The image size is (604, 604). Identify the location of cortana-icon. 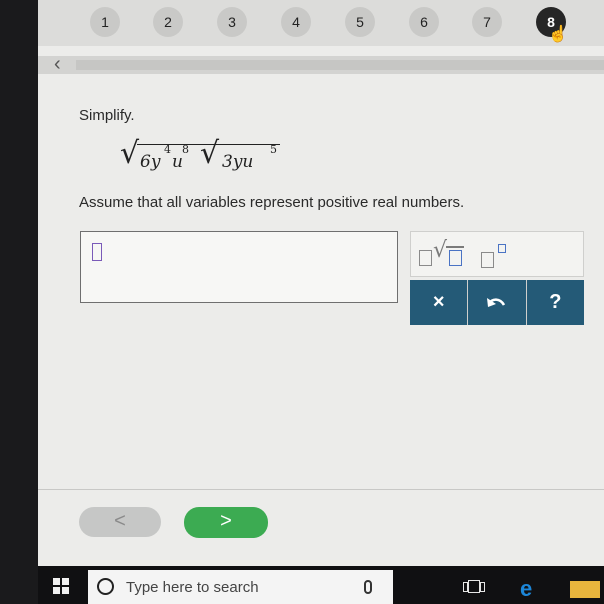
(105, 586).